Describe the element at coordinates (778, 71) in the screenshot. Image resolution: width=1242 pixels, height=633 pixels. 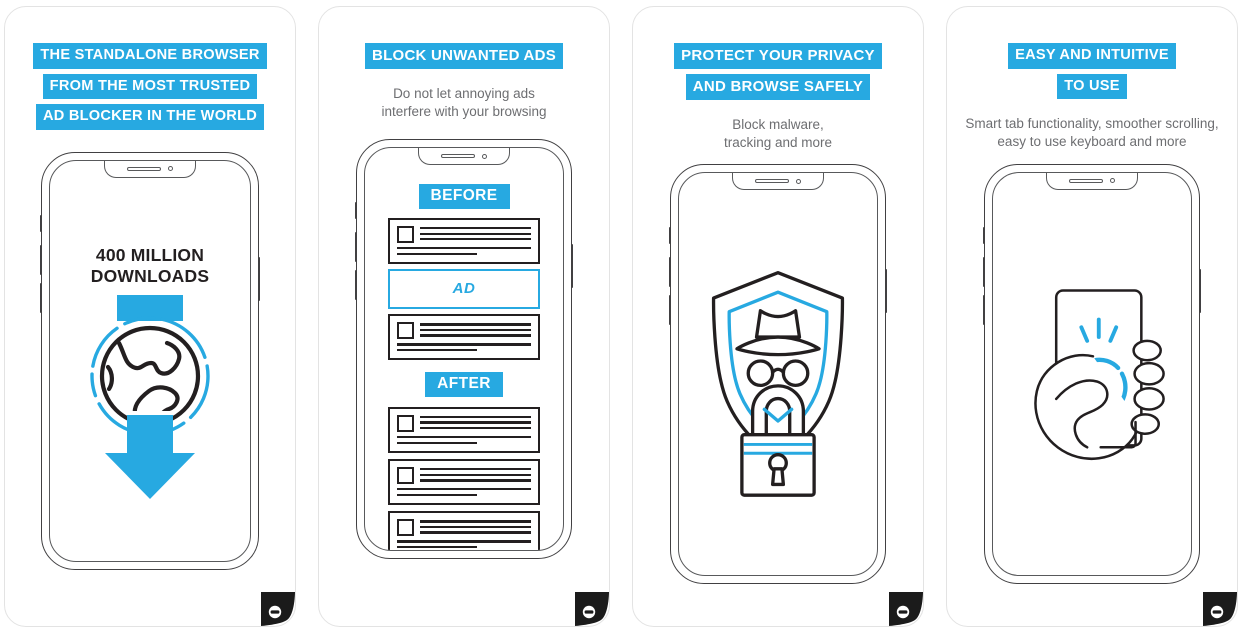
I see `headline: PROTECT YOUR PRIVACY AND BROWSE SAFELY` at that location.